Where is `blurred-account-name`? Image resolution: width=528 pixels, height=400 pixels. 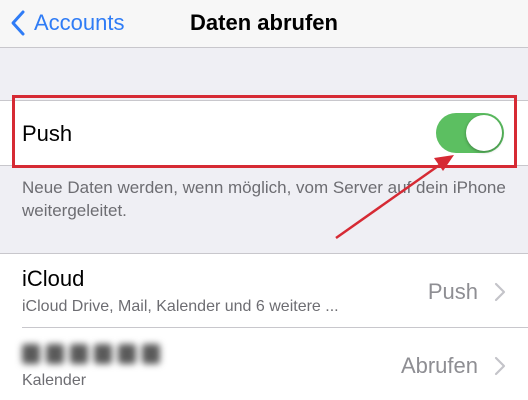
blurred-account-name is located at coordinates (91, 354).